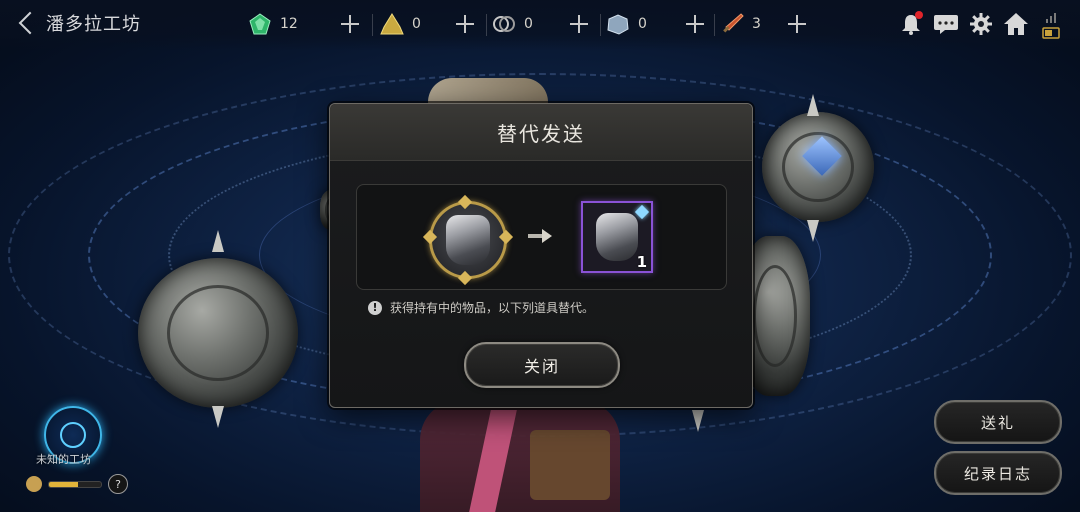 The width and height of the screenshot is (1080, 512). I want to click on home-button, so click(1016, 24).